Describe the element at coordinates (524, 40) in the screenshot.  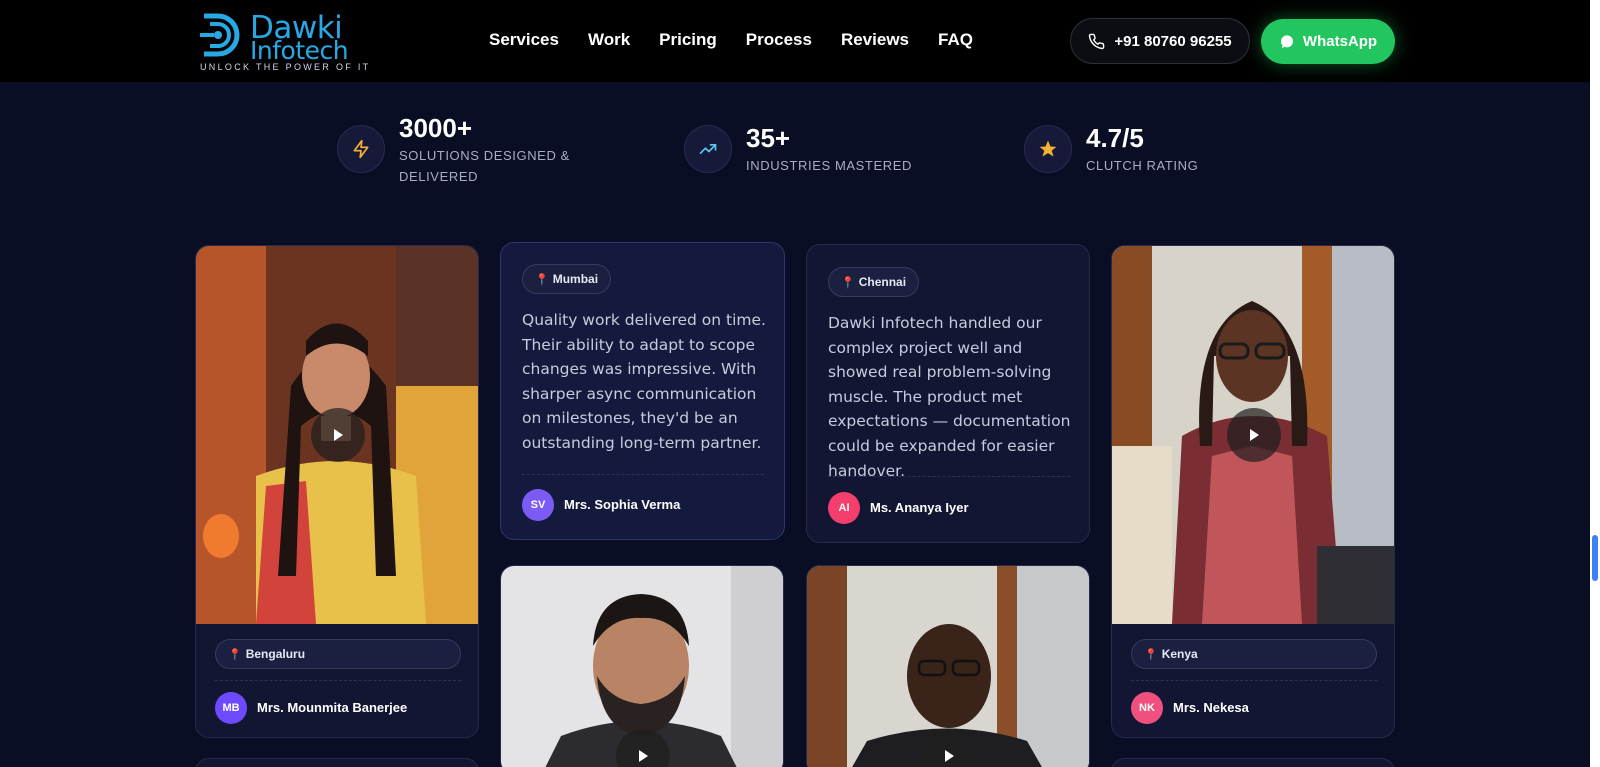
I see `nav-link-services: Services` at that location.